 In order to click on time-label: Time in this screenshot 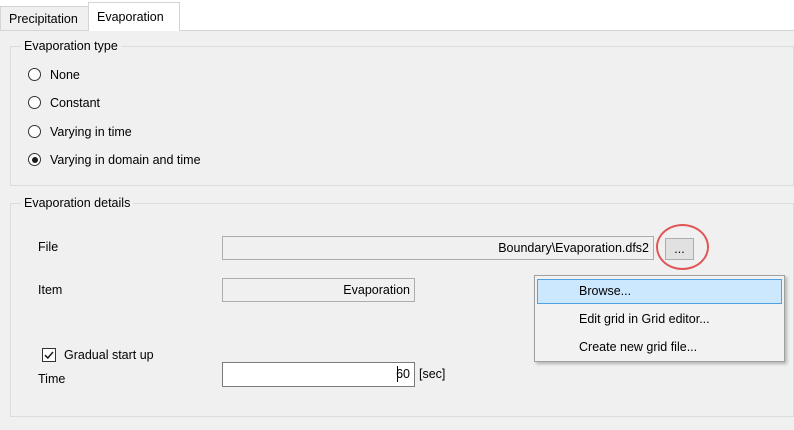, I will do `click(52, 379)`.